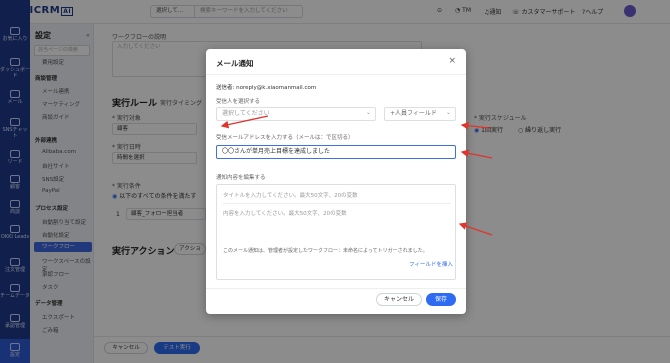 This screenshot has height=363, width=670. Describe the element at coordinates (296, 114) in the screenshot. I see `recipient-select: 選択してください` at that location.